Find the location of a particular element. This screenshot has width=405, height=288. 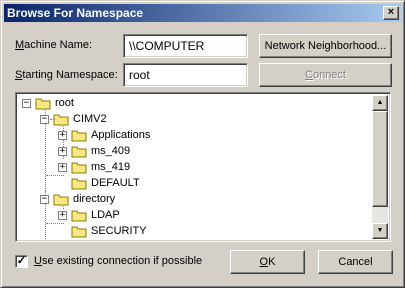

scroll-down-button: ▼ is located at coordinates (380, 231).